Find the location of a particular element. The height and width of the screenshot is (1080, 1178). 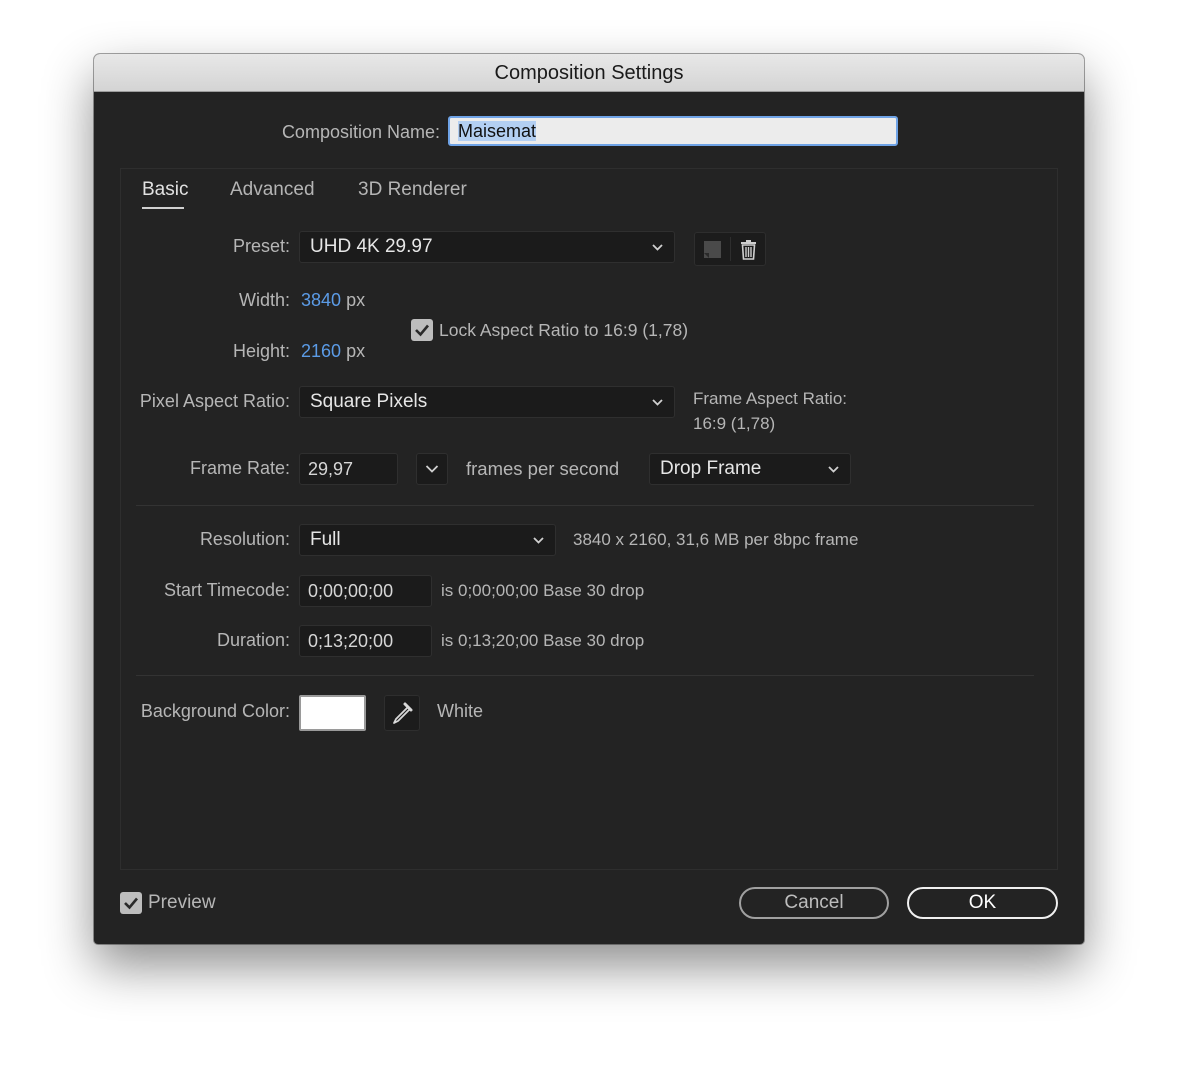

frame-aspect-value: 16:9 (1,78) is located at coordinates (734, 423).